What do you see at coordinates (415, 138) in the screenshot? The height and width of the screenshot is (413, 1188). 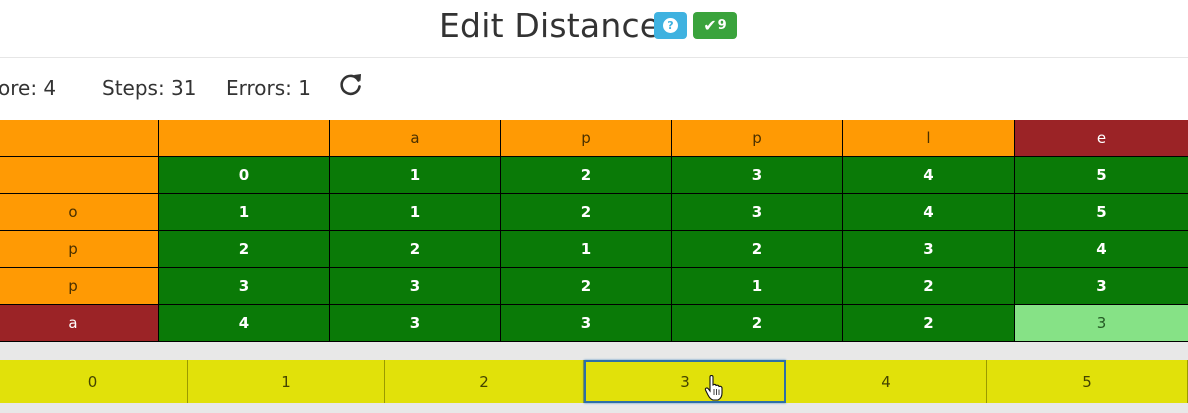 I see `top-letter-cell: a` at bounding box center [415, 138].